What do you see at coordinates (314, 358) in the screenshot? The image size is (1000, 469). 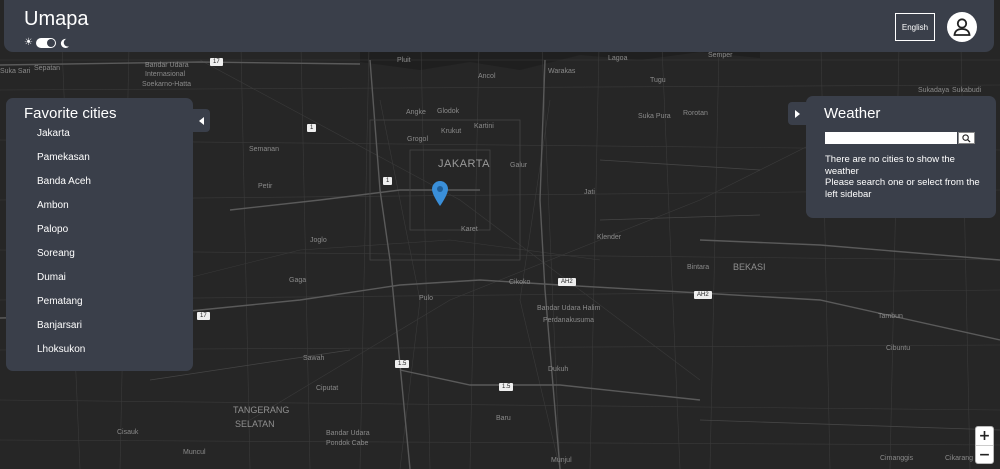 I see `map-label: Sawah` at bounding box center [314, 358].